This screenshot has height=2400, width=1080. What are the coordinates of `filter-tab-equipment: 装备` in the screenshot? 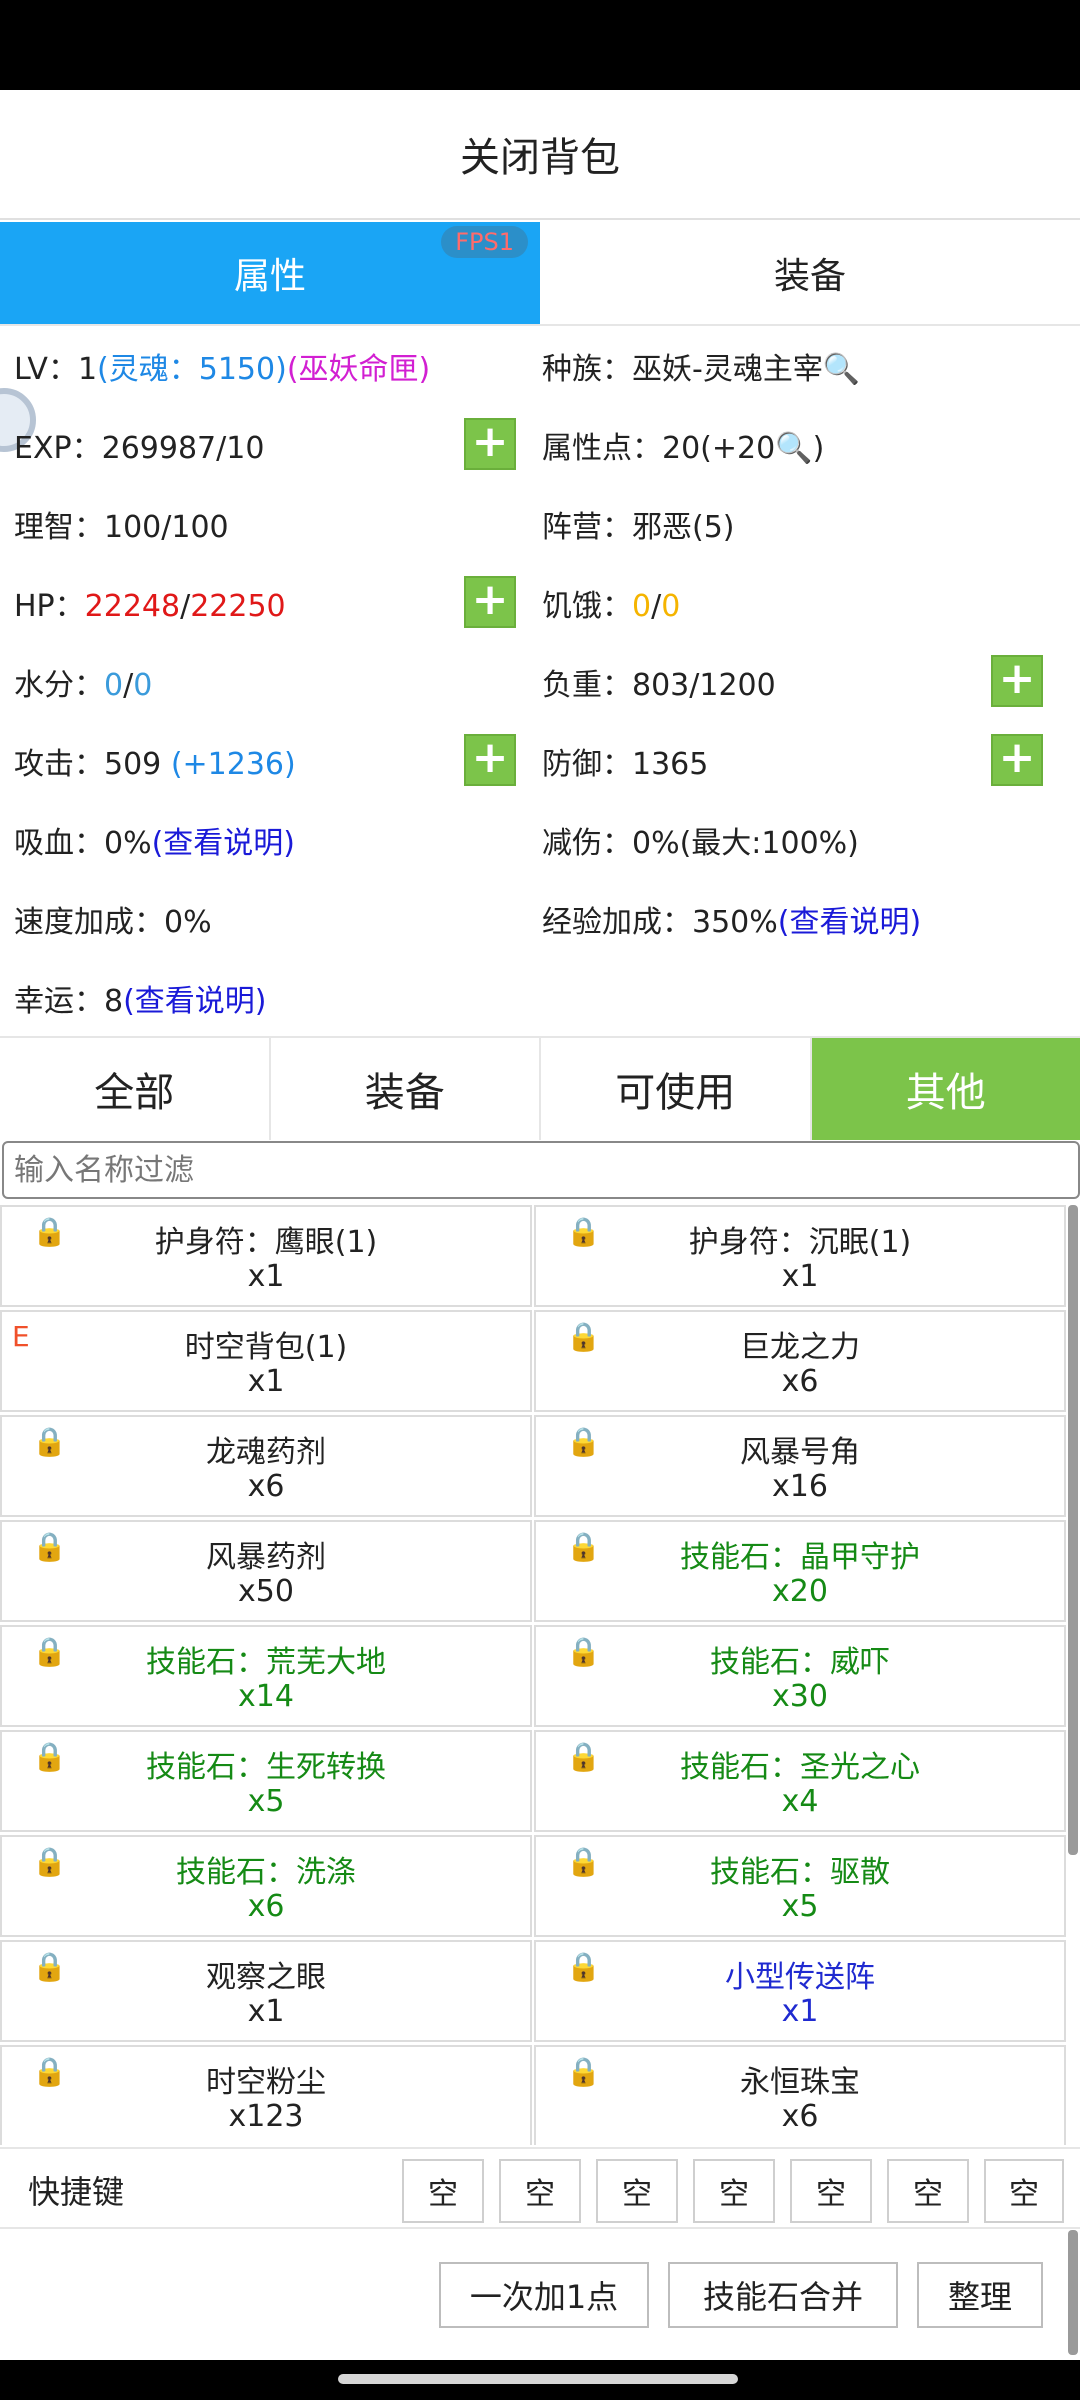 It's located at (406, 1089).